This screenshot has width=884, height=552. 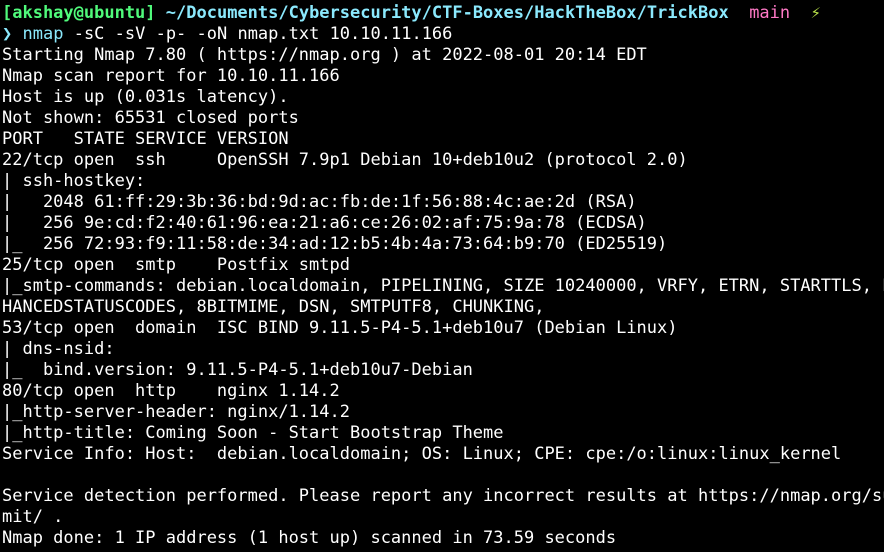 I want to click on output-line: PORT STATE SERVICE VERSION, so click(x=145, y=139).